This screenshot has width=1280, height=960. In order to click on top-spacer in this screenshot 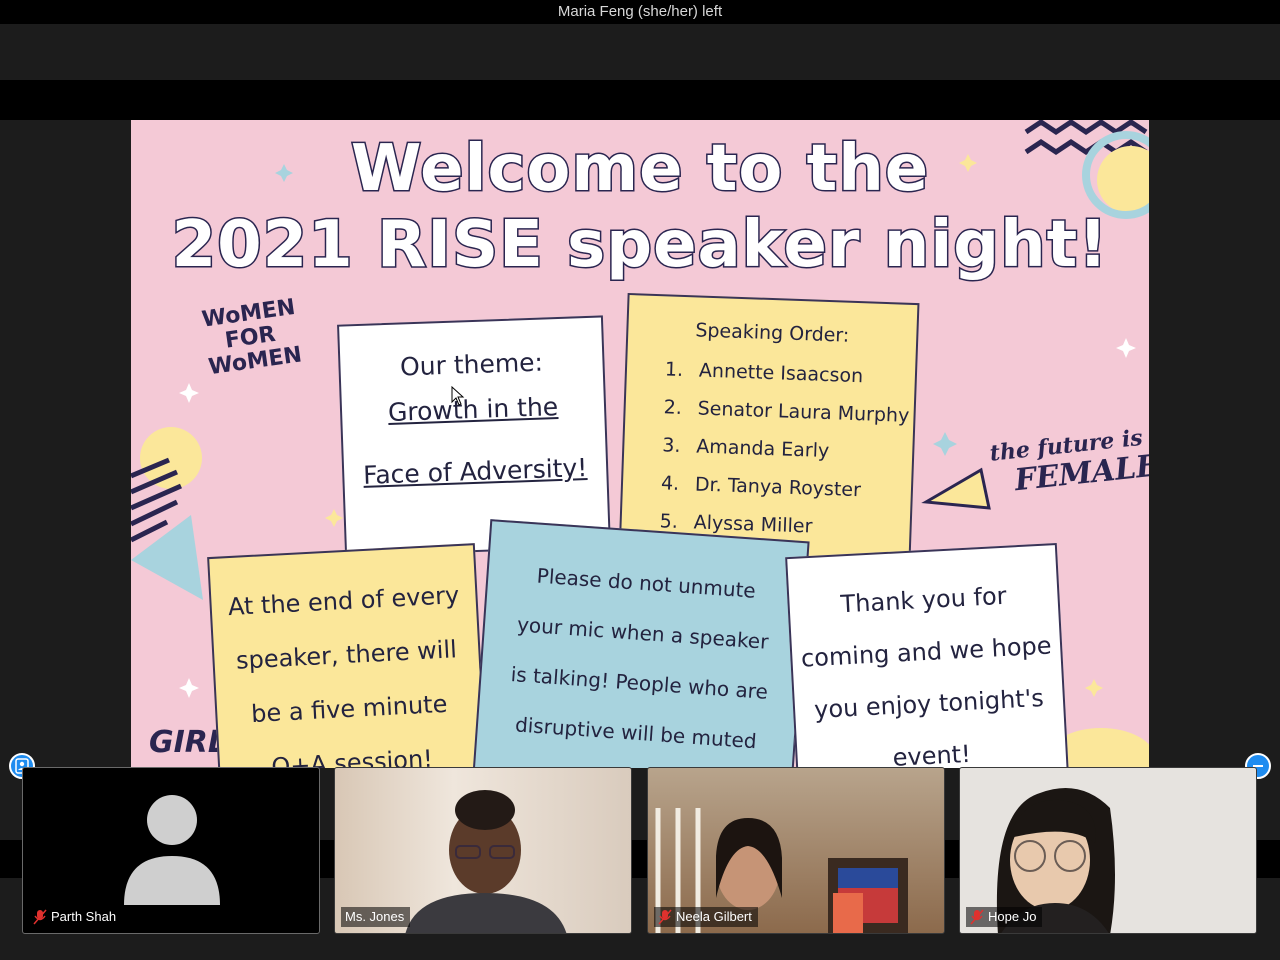, I will do `click(640, 52)`.